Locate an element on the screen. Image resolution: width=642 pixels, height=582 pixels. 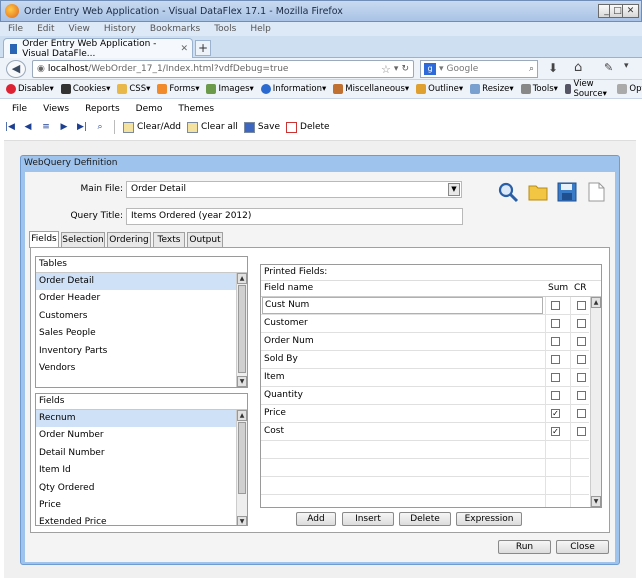
list-item: Vendors is located at coordinates (141, 368).